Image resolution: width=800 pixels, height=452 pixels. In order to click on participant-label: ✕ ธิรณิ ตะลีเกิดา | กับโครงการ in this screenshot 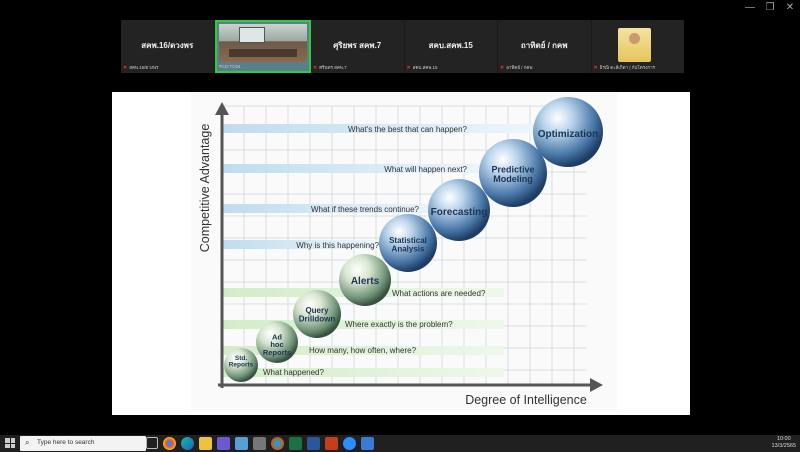, I will do `click(624, 68)`.